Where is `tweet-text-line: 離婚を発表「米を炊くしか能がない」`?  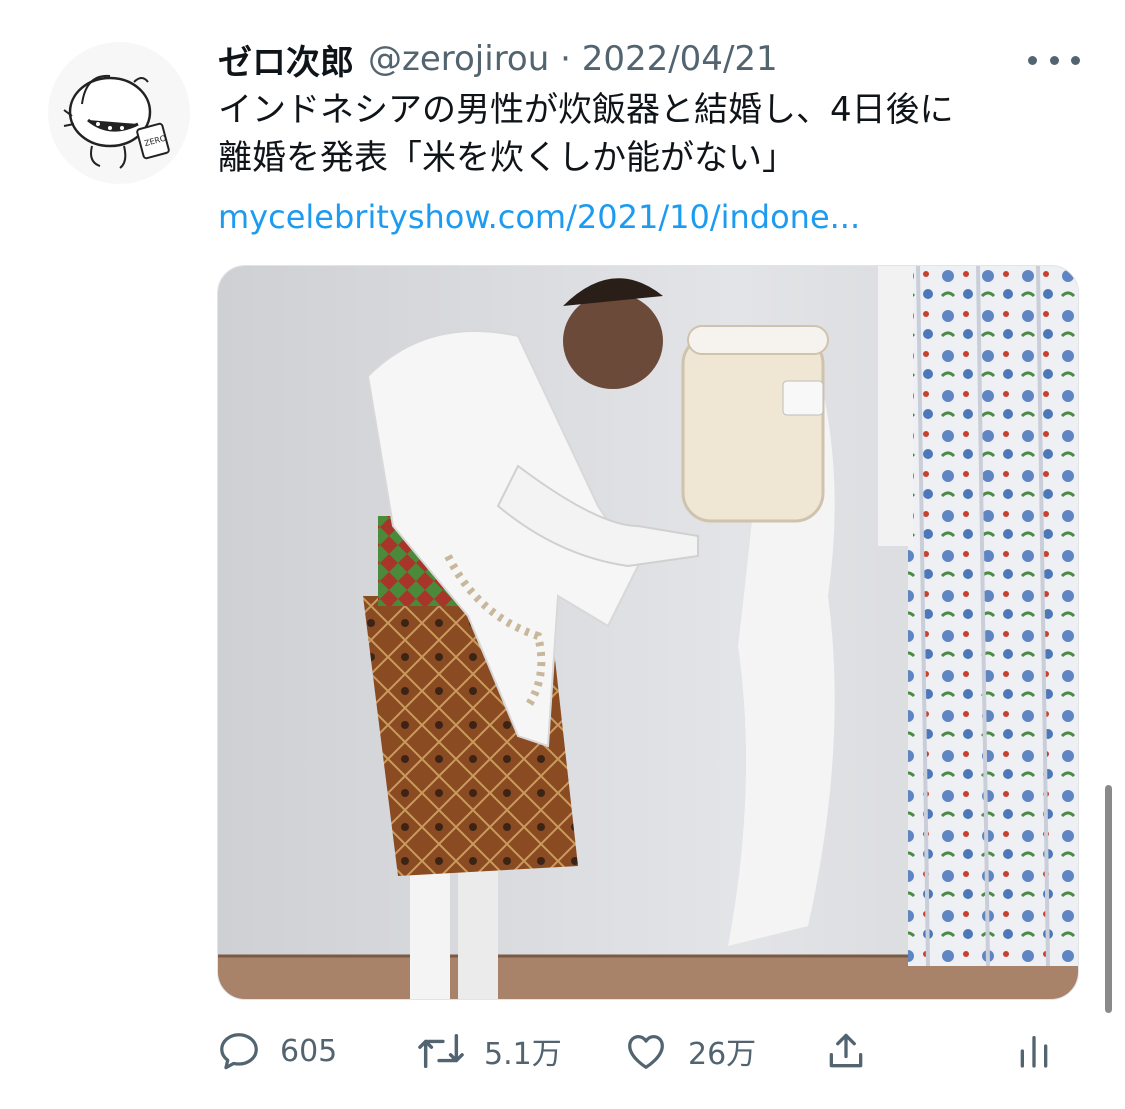 tweet-text-line: 離婚を発表「米を炊くしか能がない」 is located at coordinates (507, 158).